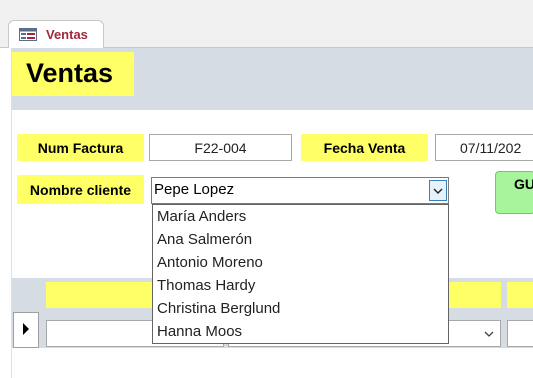 Image resolution: width=533 pixels, height=378 pixels. Describe the element at coordinates (514, 192) in the screenshot. I see `guardar-button: GU` at that location.